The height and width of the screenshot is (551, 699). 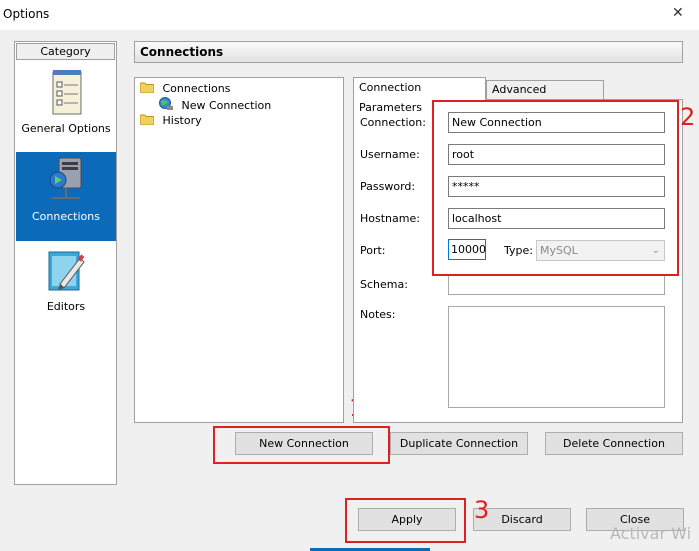 I want to click on connections-icon, so click(x=66, y=182).